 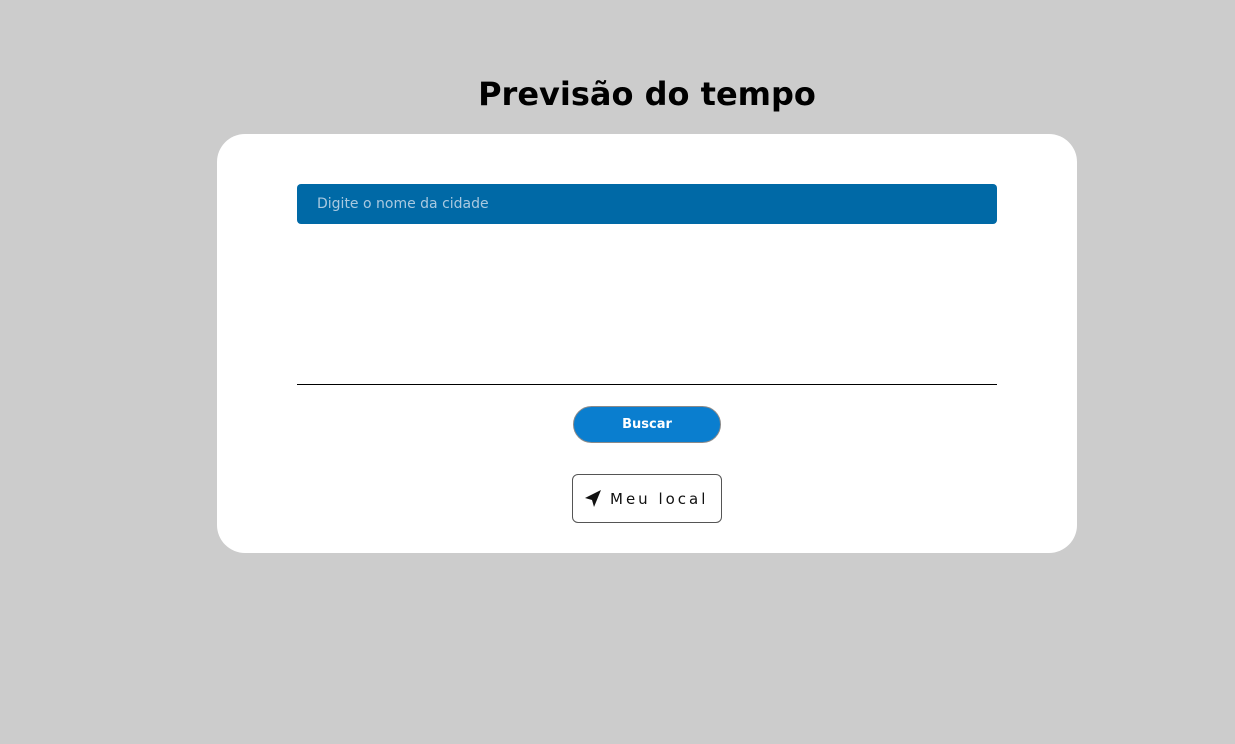 I want to click on divider, so click(x=647, y=384).